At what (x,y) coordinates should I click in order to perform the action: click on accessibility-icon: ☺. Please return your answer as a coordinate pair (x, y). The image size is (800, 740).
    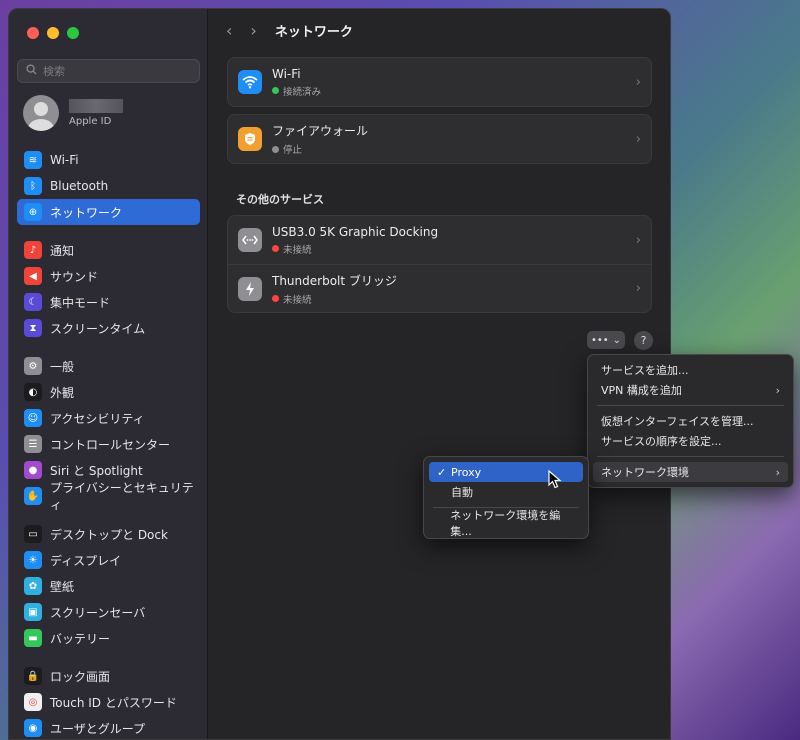
    Looking at the image, I should click on (33, 418).